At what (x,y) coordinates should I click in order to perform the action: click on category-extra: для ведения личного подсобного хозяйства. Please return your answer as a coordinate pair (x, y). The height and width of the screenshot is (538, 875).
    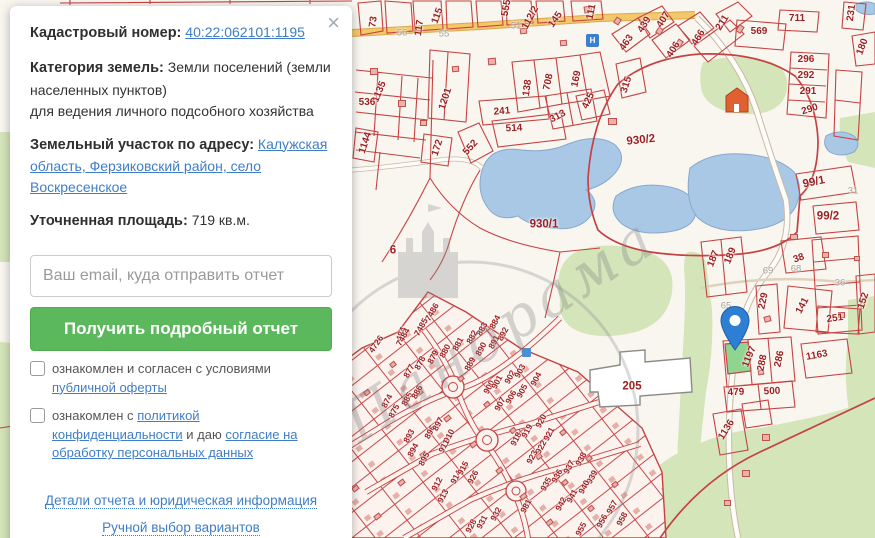
    Looking at the image, I should click on (172, 110).